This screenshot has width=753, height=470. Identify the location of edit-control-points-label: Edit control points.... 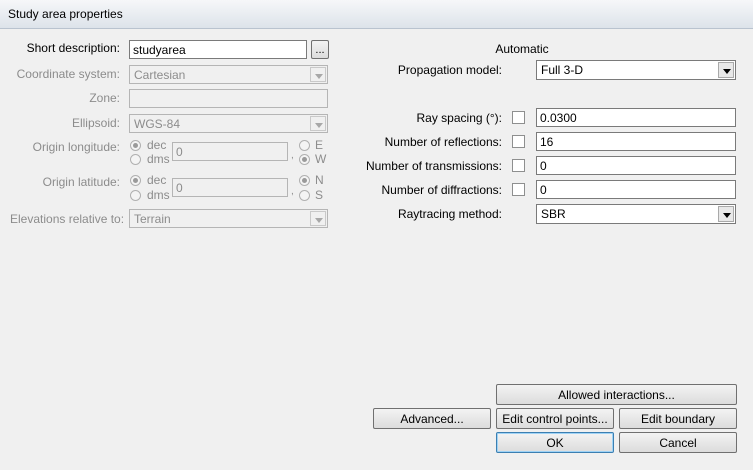
(555, 418).